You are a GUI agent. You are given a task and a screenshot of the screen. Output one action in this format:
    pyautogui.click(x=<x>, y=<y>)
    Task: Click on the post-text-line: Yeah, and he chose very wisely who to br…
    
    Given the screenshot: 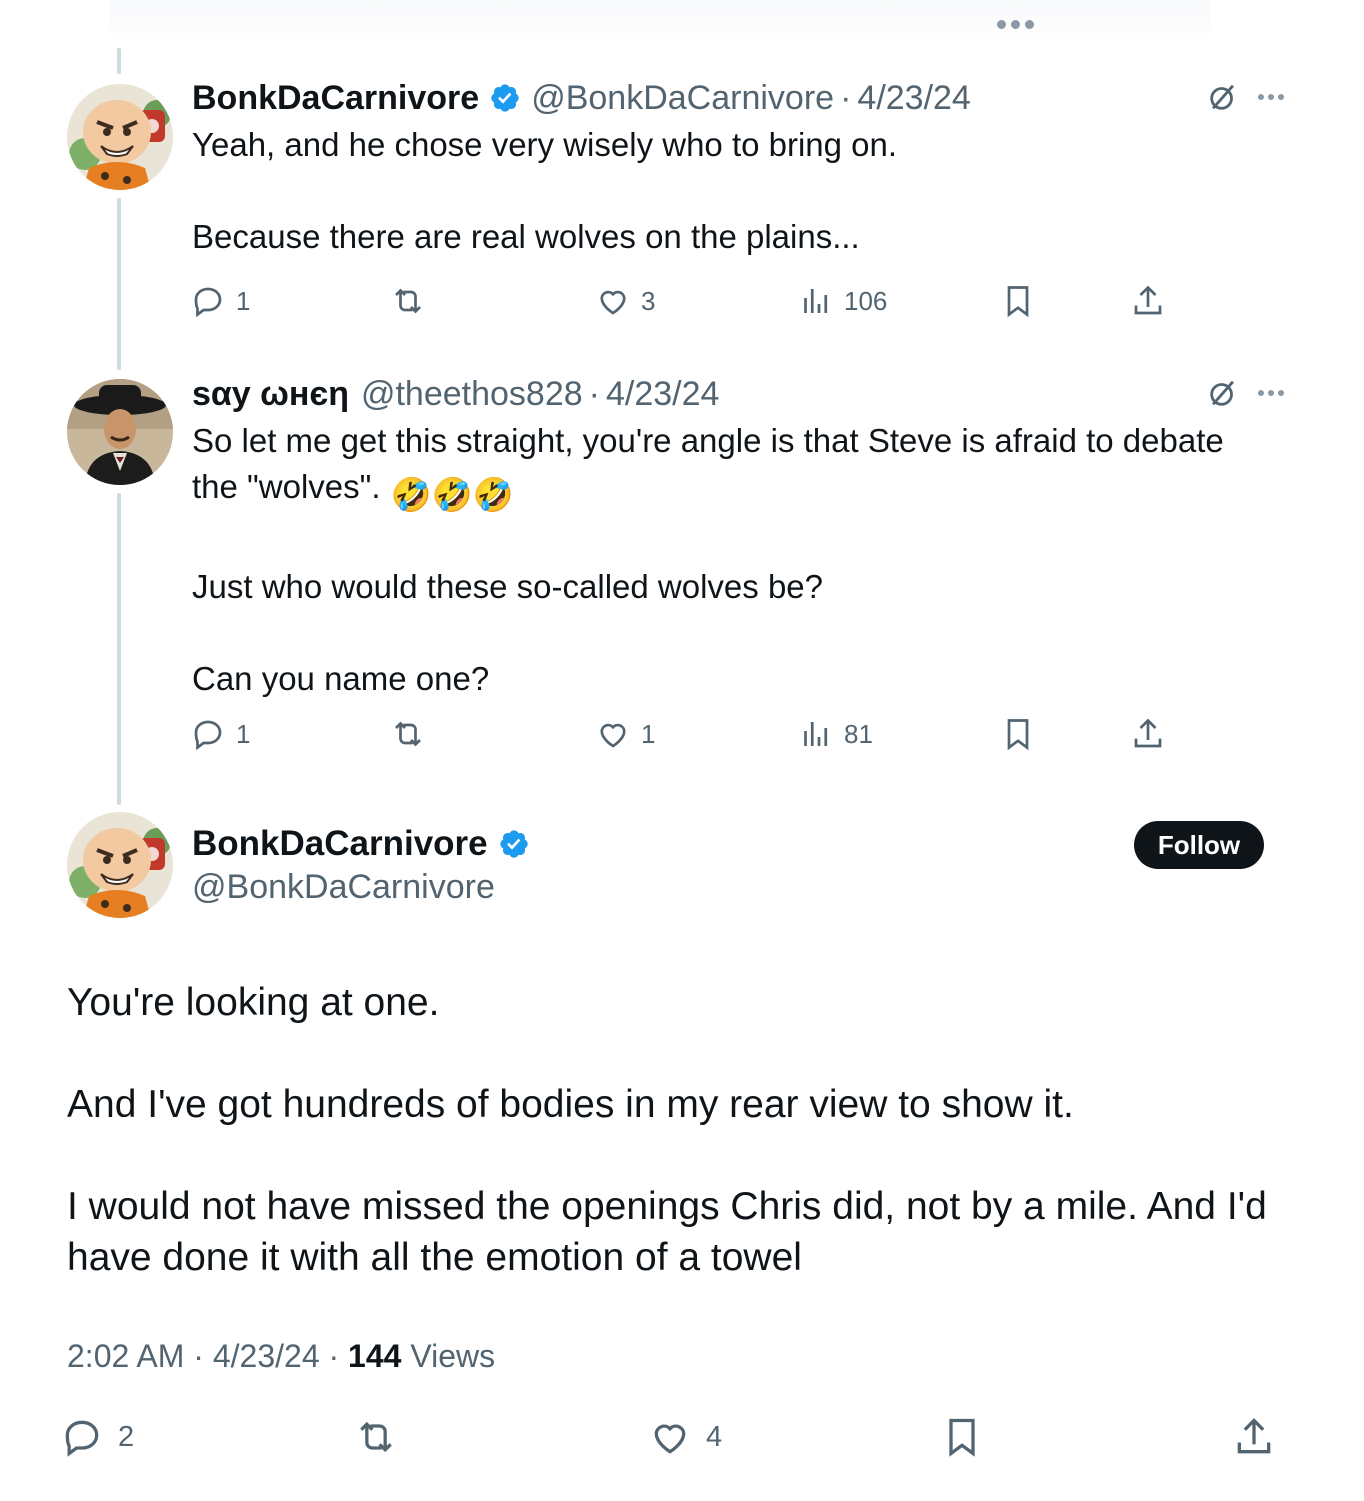 What is the action you would take?
    pyautogui.click(x=545, y=144)
    